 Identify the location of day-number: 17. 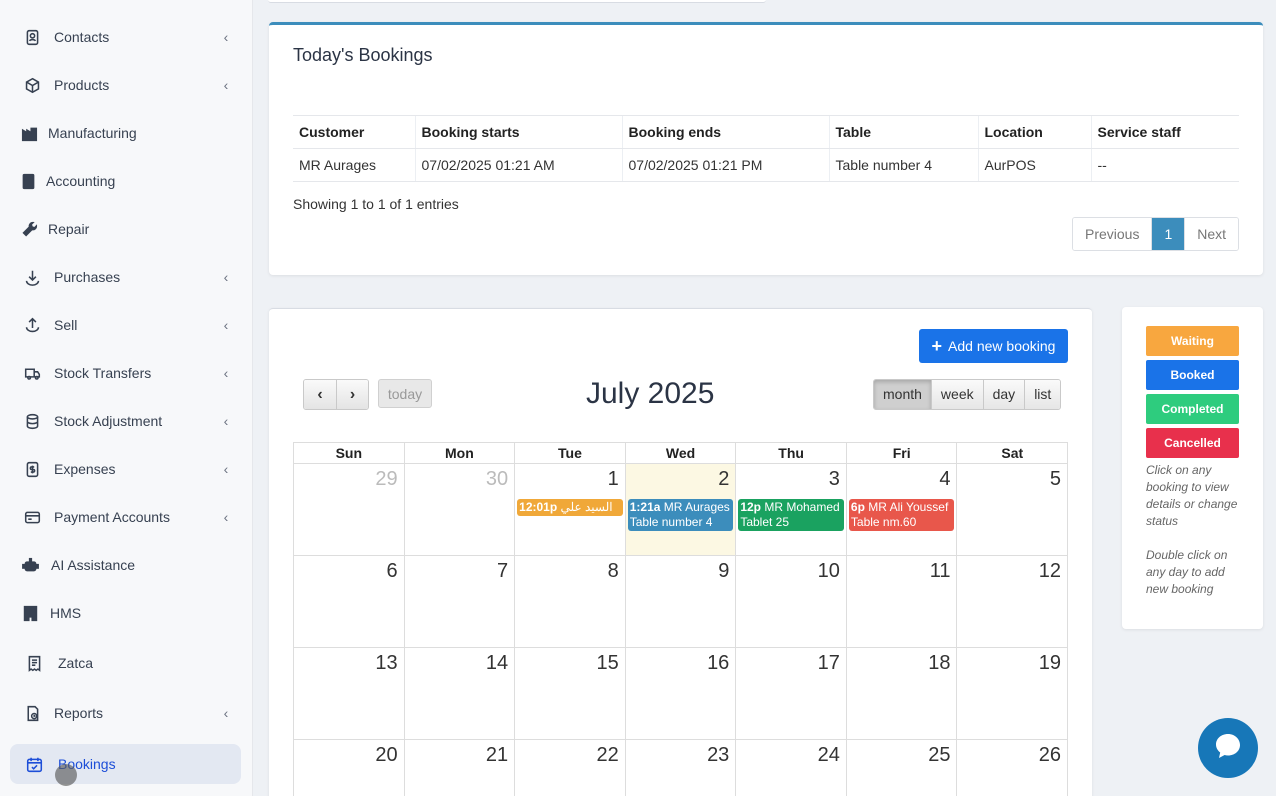
(828, 663).